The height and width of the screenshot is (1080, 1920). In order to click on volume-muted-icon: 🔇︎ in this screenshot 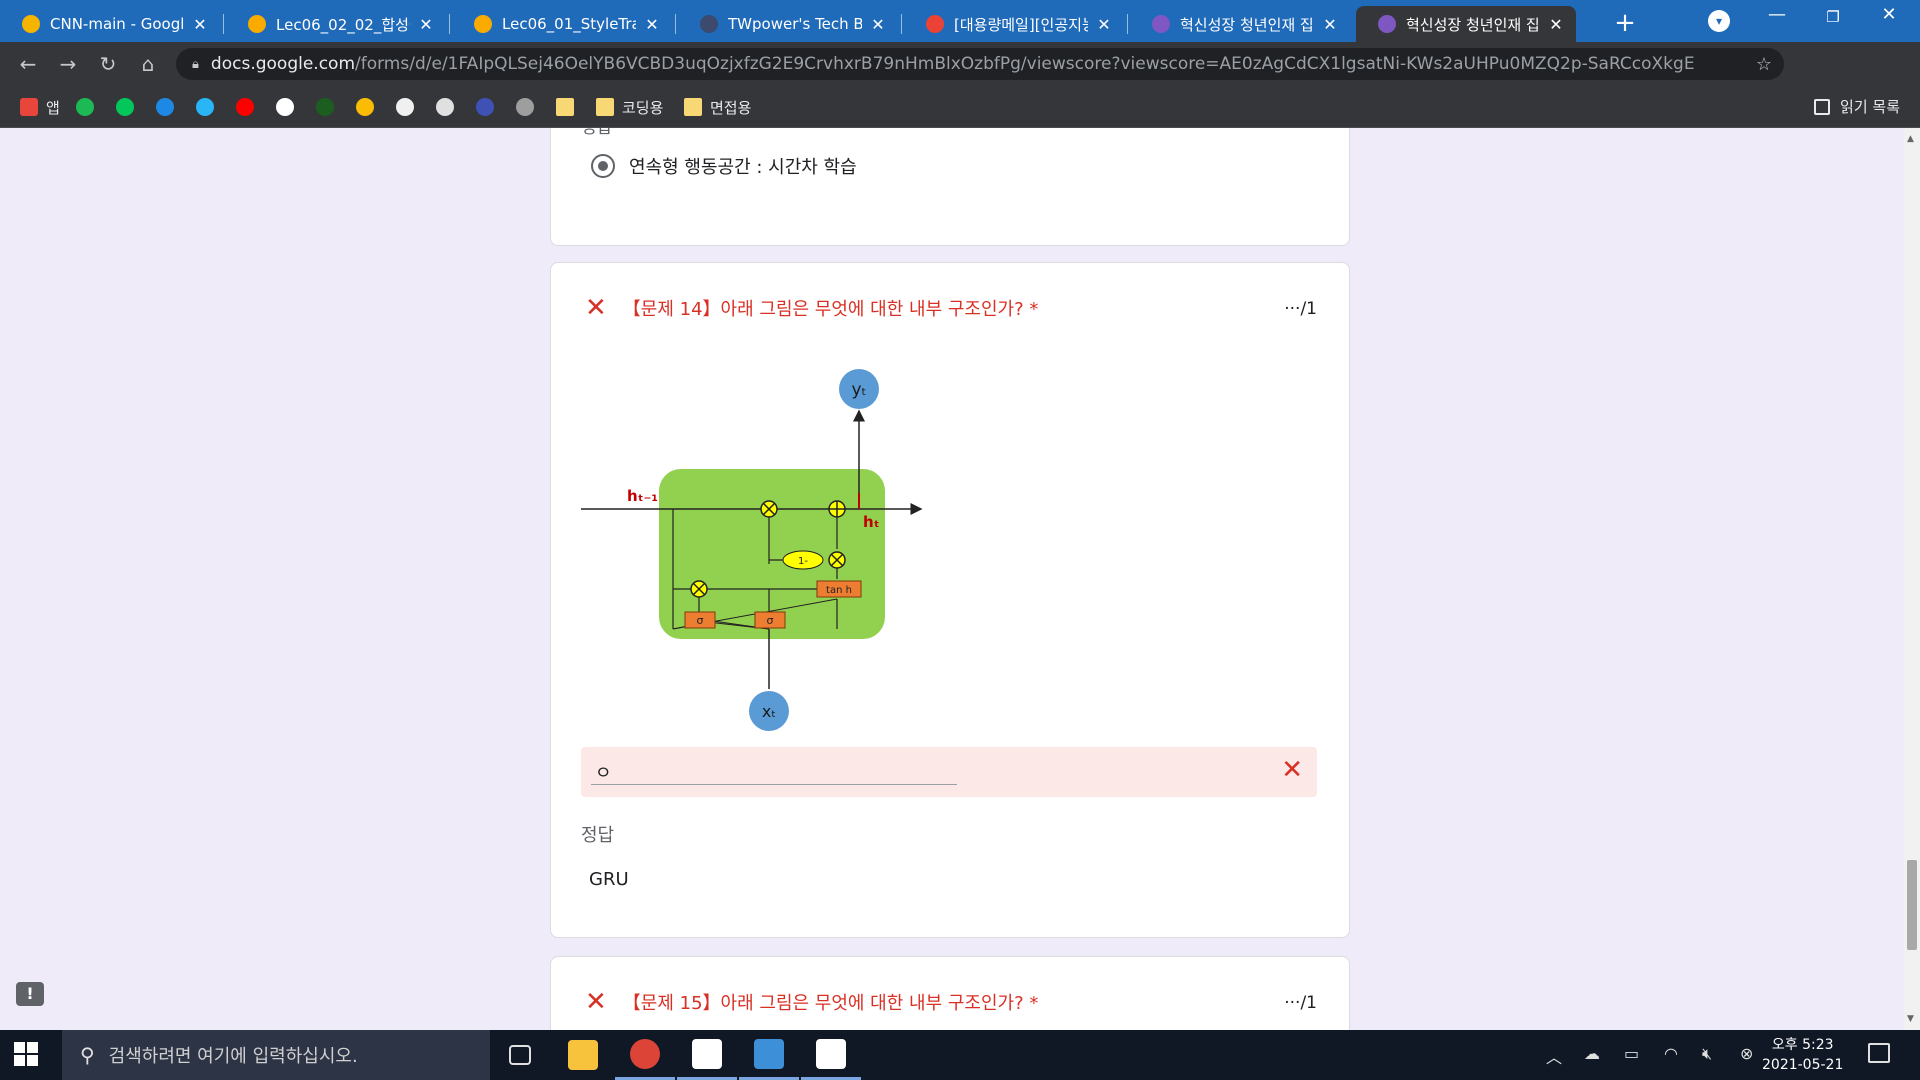, I will do `click(1707, 1054)`.